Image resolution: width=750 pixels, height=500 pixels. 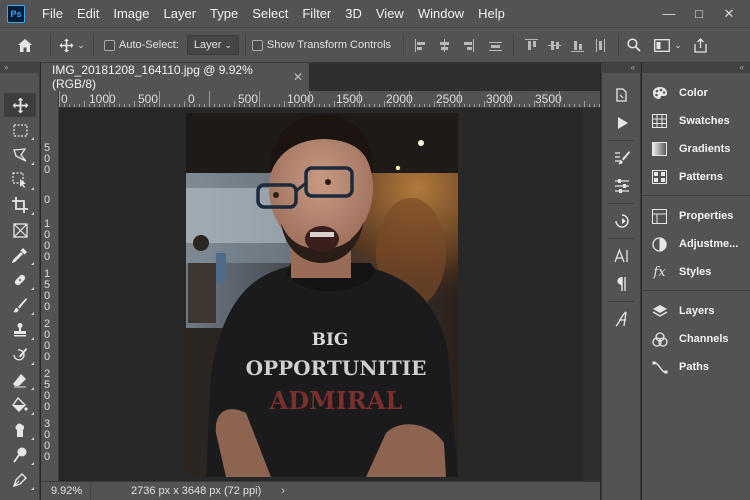 I want to click on panel-properties: Properties, so click(x=696, y=216).